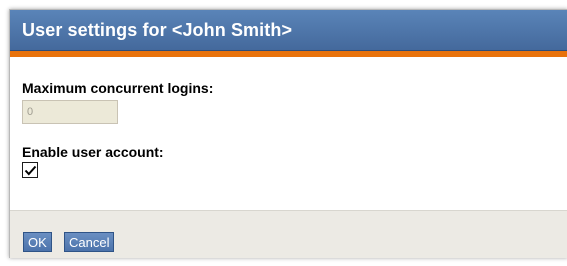 This screenshot has height=266, width=567. Describe the element at coordinates (37, 242) in the screenshot. I see `ok-button: OK` at that location.